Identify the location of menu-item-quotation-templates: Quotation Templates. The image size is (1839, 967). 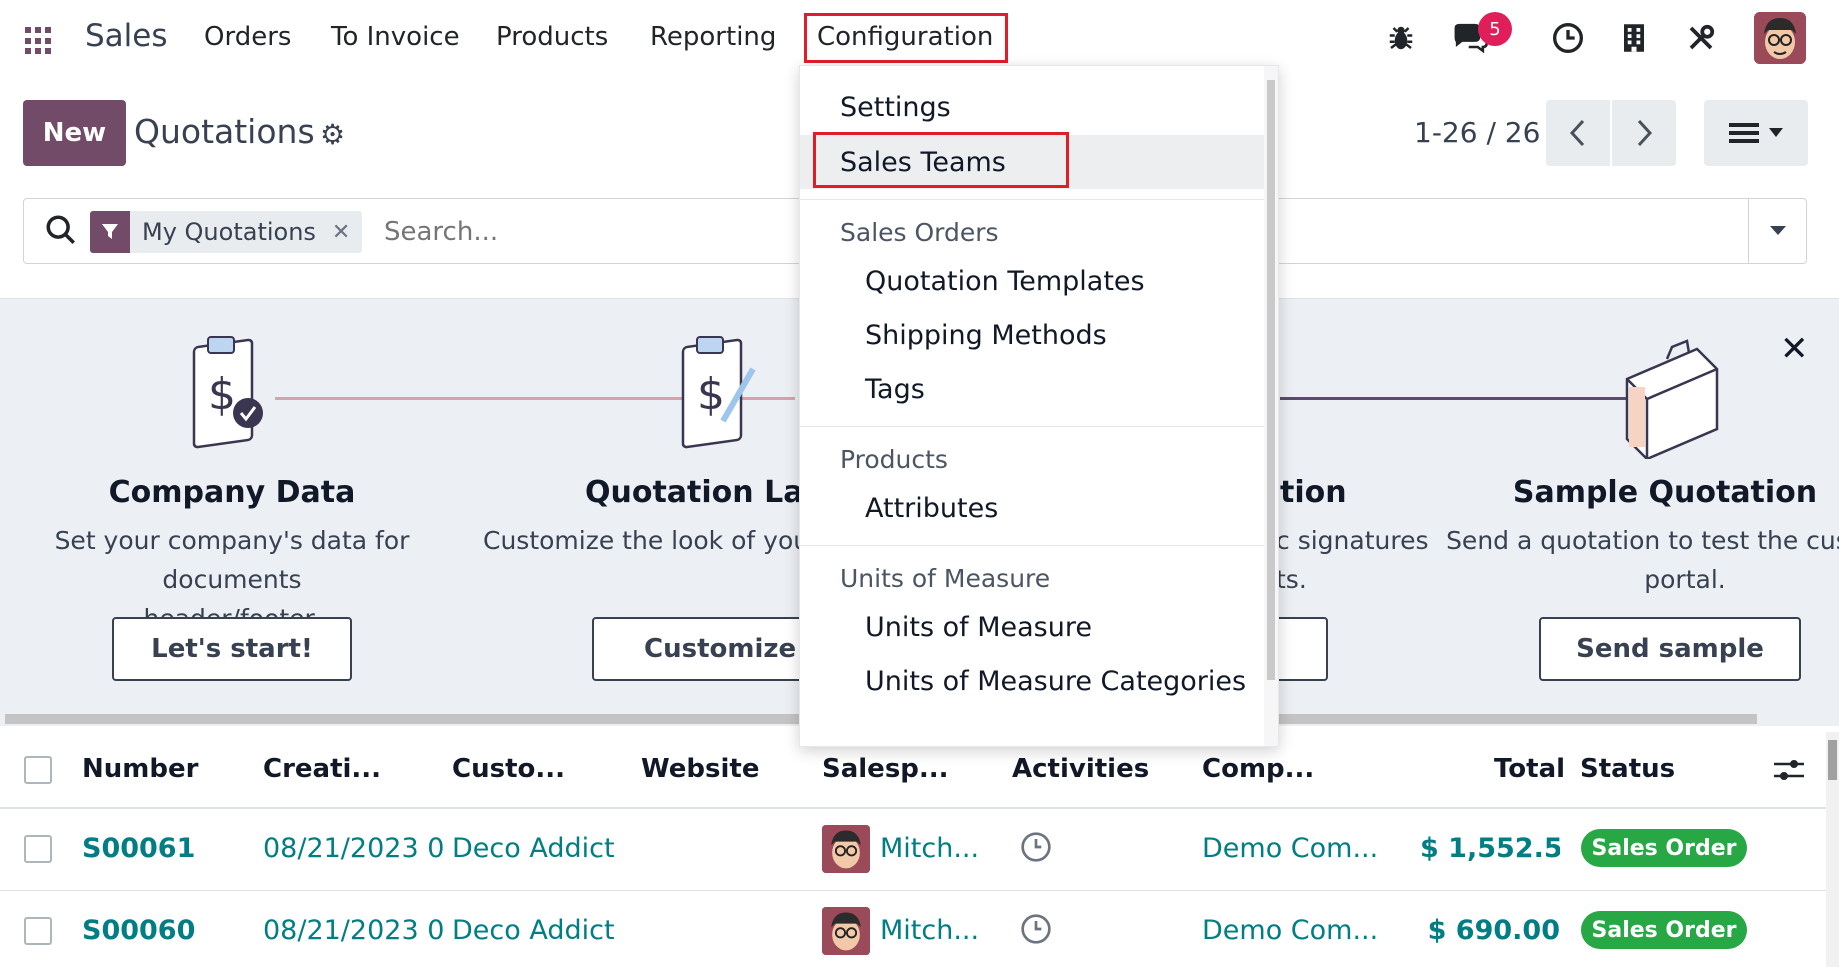
(1032, 281).